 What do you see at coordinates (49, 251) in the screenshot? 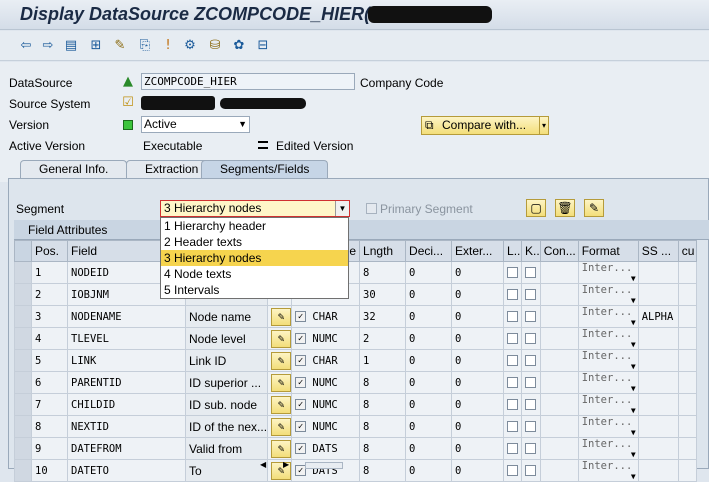
I see `col-pos: Pos.` at bounding box center [49, 251].